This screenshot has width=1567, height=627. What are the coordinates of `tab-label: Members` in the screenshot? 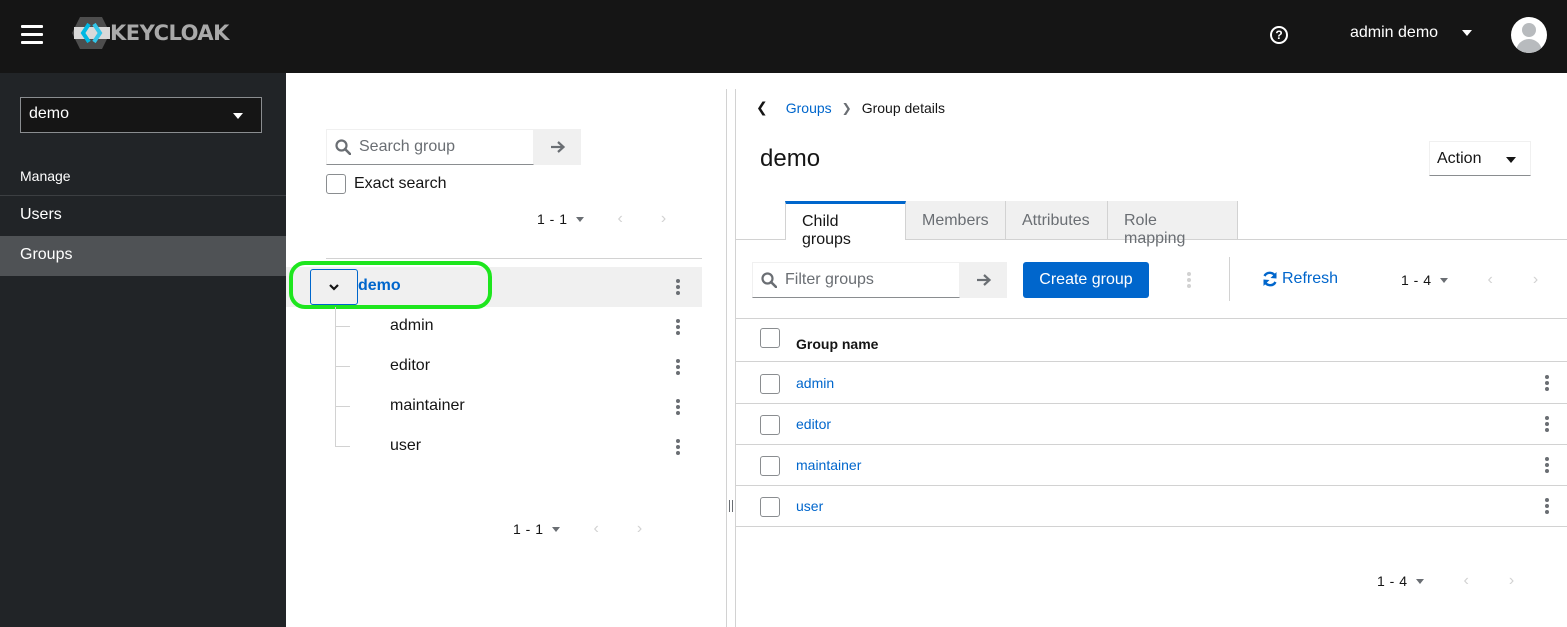 It's located at (955, 220).